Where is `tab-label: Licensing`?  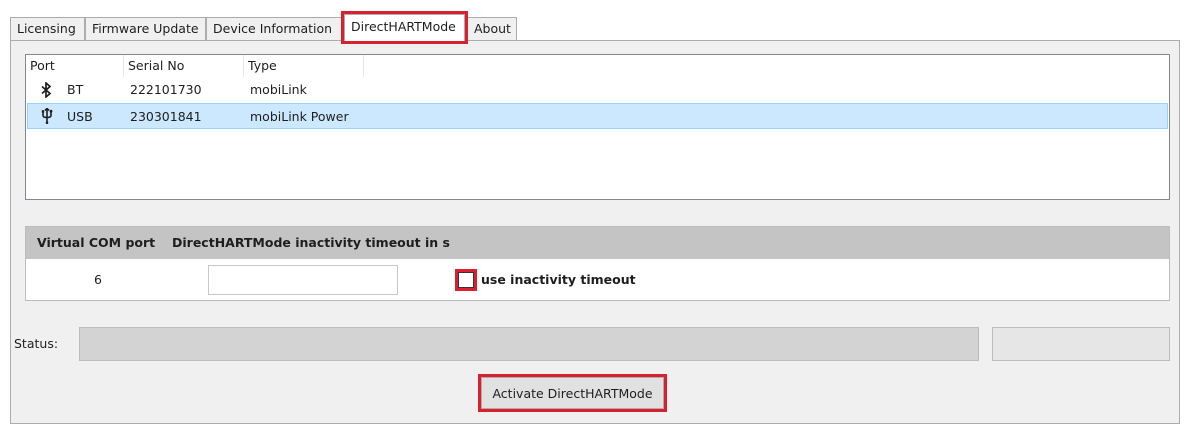
tab-label: Licensing is located at coordinates (46, 28).